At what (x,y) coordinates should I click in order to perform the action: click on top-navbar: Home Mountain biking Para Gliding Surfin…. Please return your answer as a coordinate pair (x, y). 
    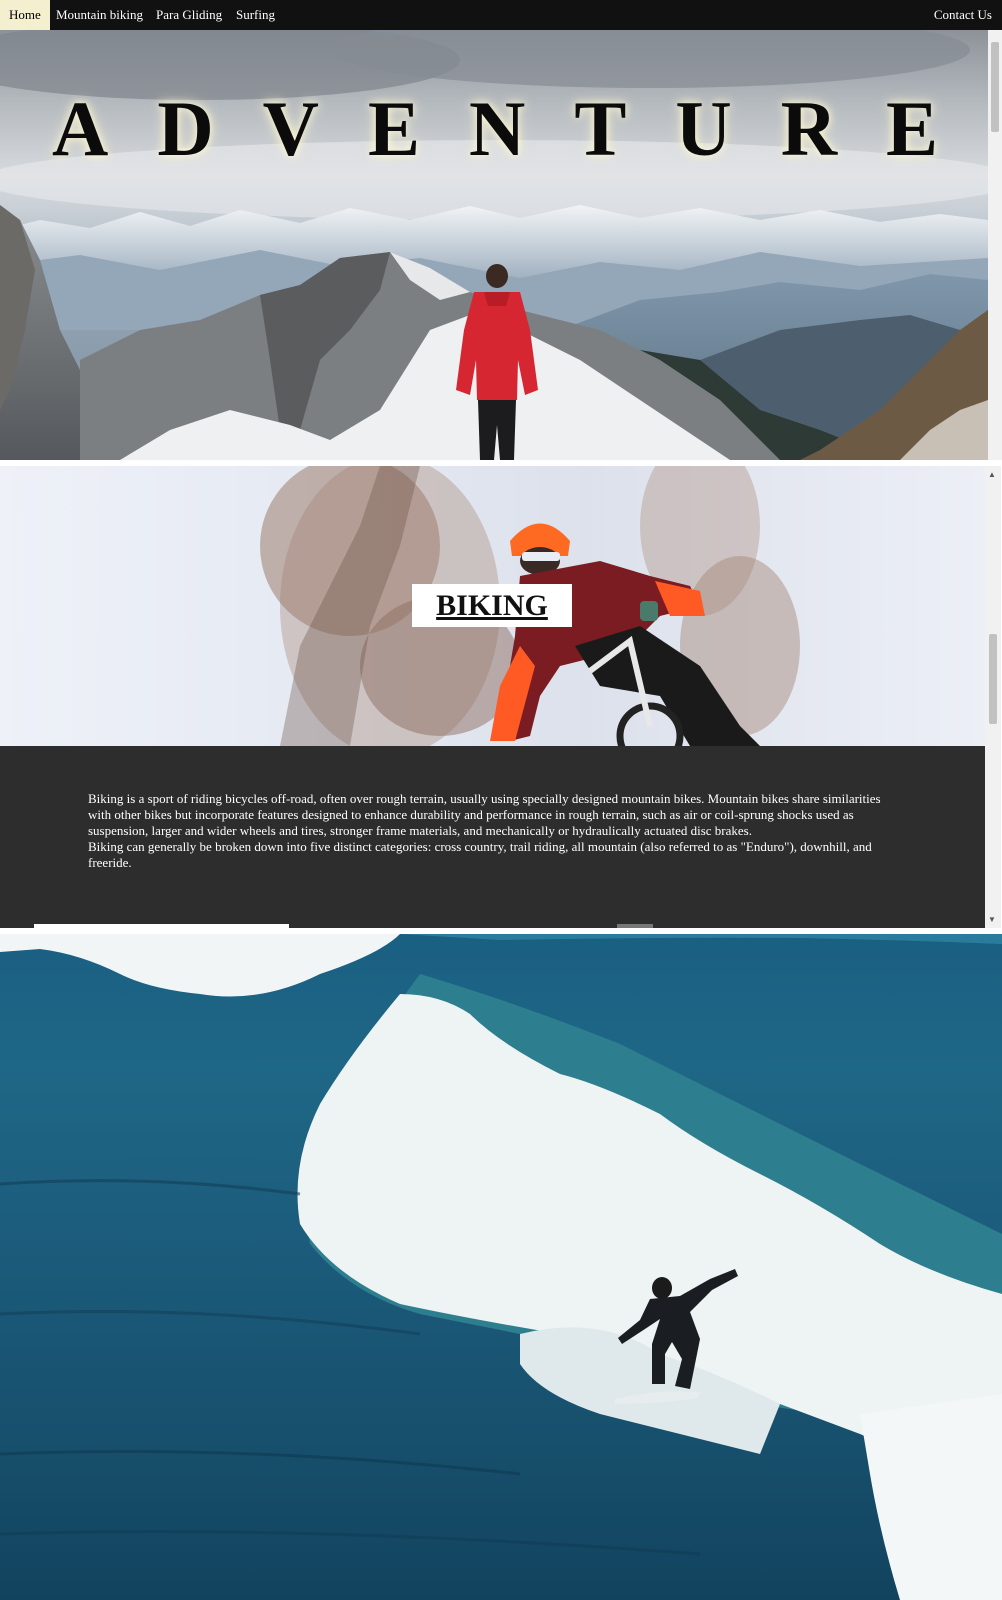
    Looking at the image, I should click on (501, 15).